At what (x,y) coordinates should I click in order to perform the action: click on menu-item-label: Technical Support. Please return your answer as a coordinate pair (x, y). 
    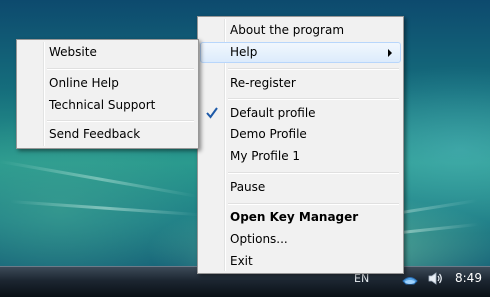
    Looking at the image, I should click on (102, 105).